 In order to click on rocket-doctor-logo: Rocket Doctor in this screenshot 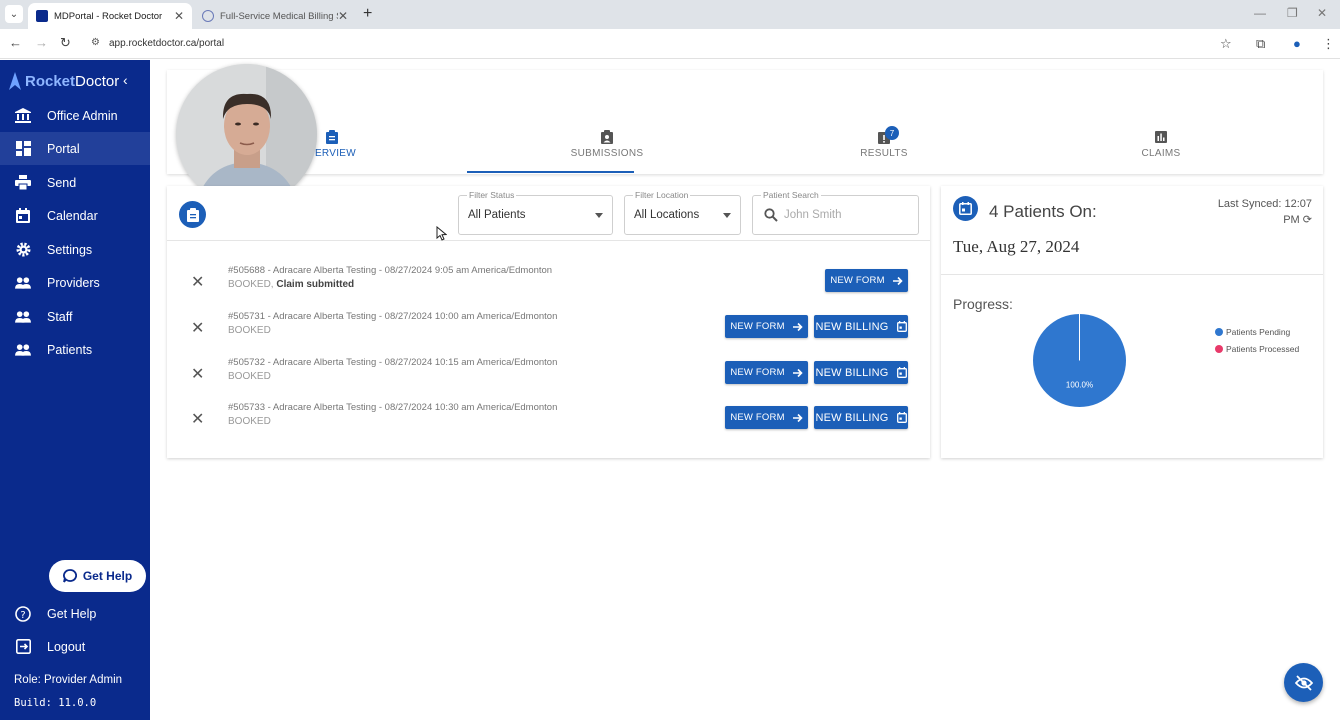, I will do `click(63, 81)`.